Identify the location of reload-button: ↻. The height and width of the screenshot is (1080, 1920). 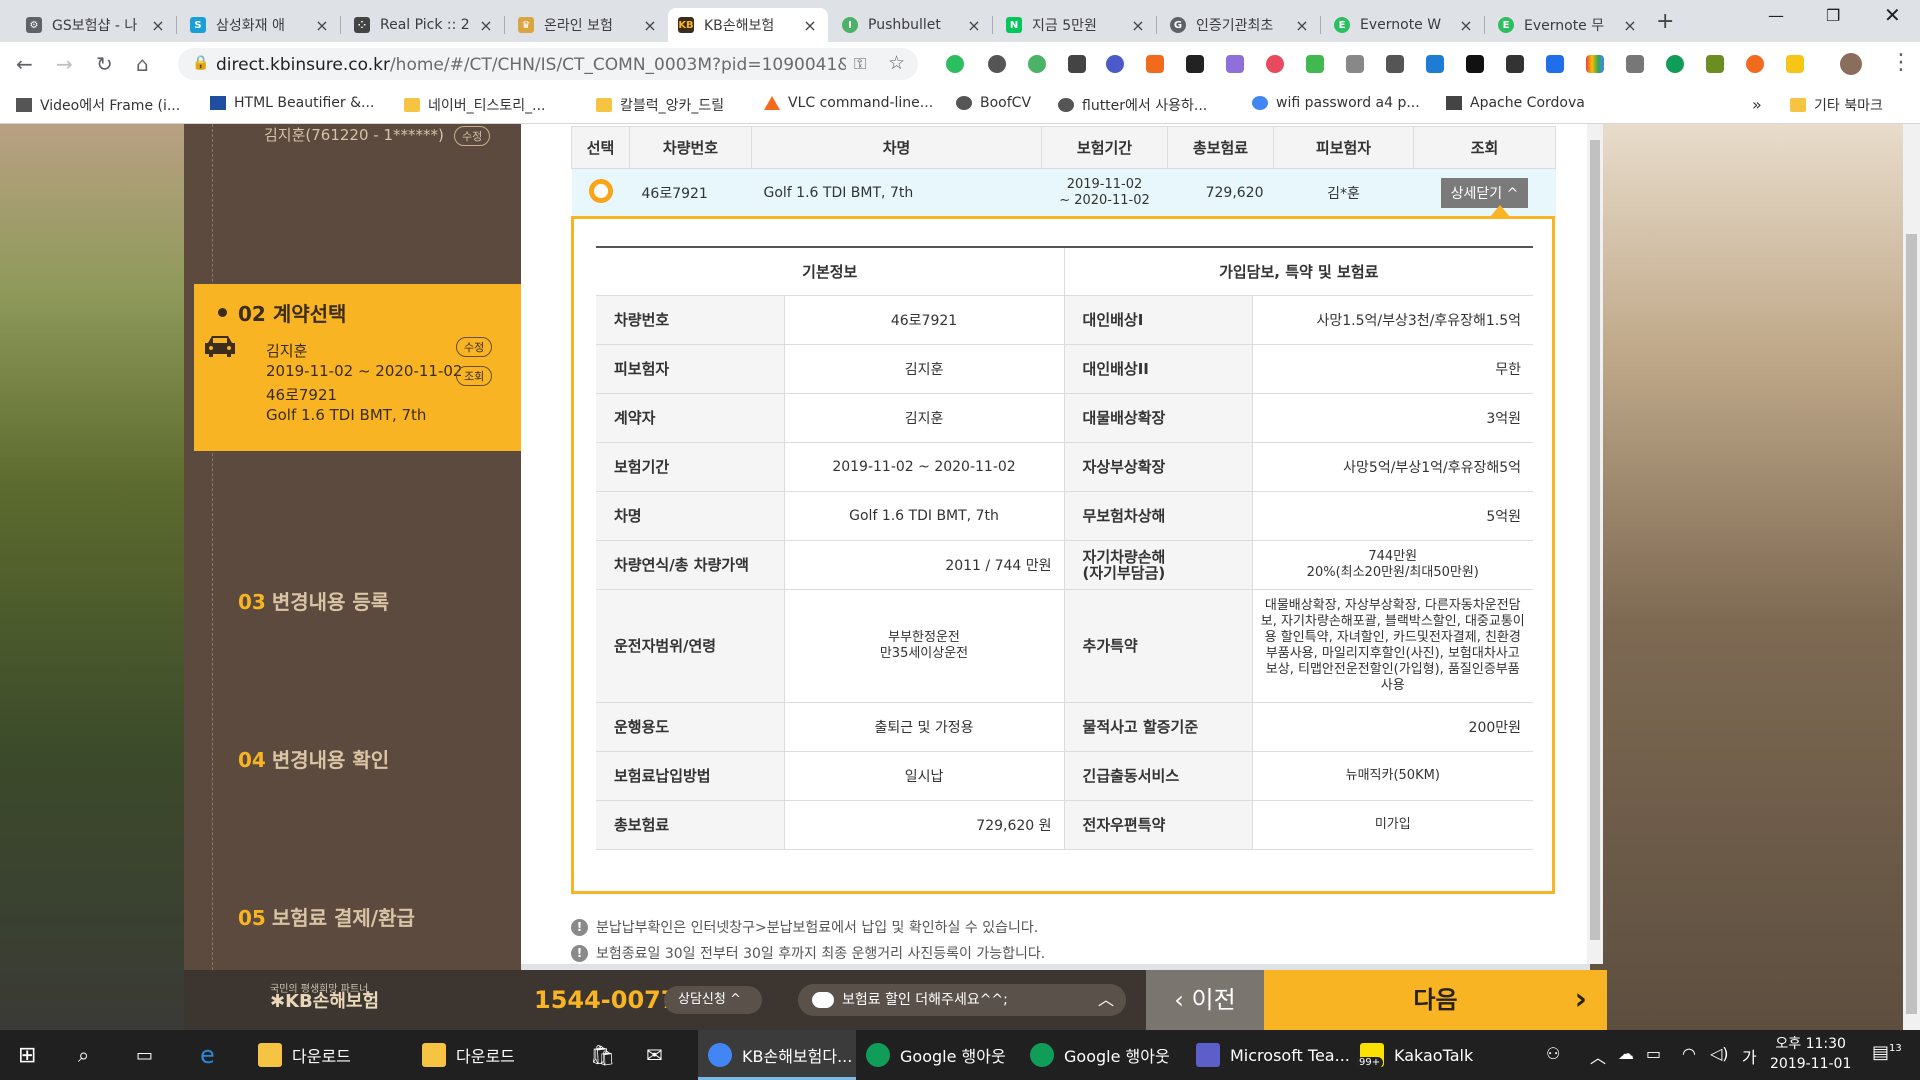
(104, 64).